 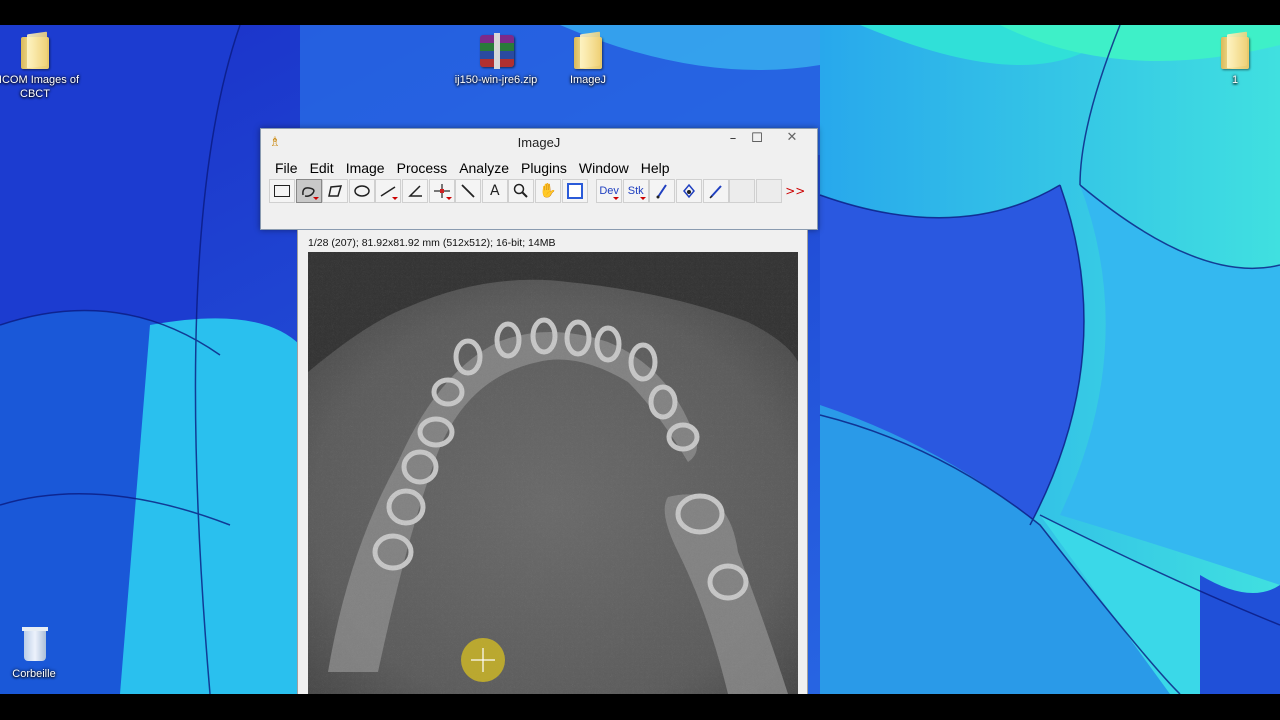 I want to click on desktop-icon-dicom-folder: DICOM Images of CBCT, so click(x=40, y=66).